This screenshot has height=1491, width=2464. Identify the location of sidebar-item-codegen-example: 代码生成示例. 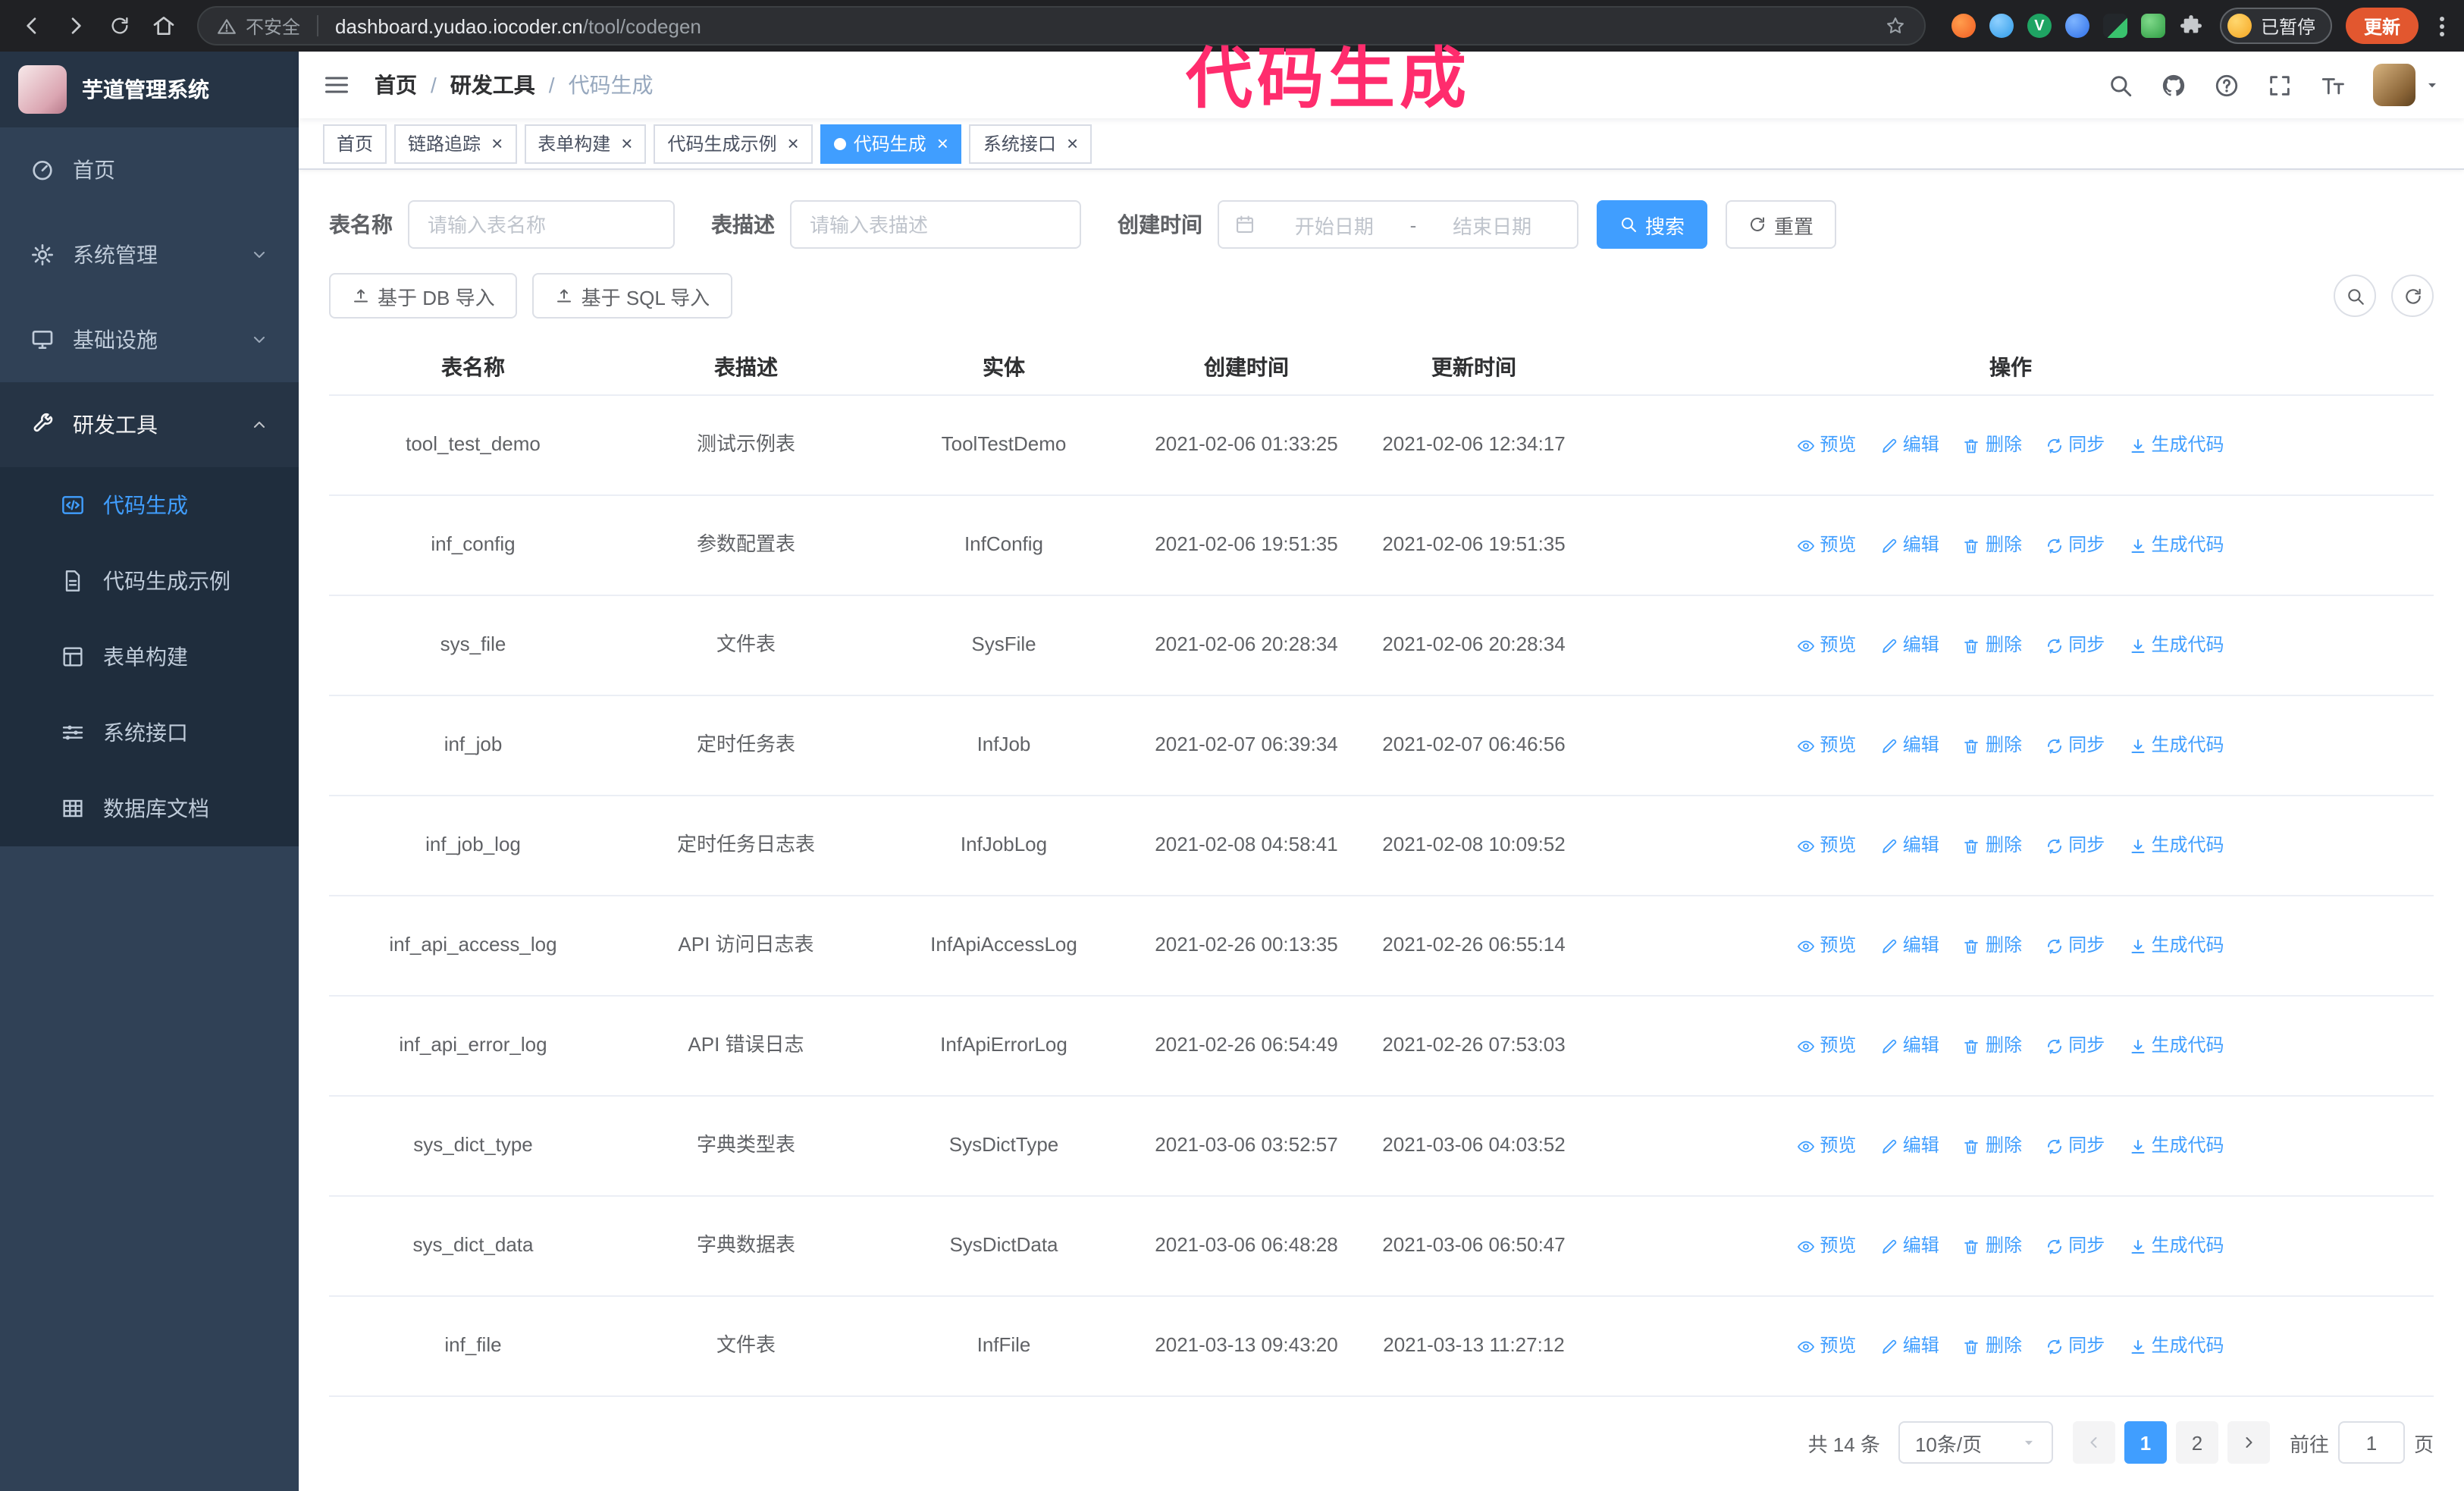
(150, 581).